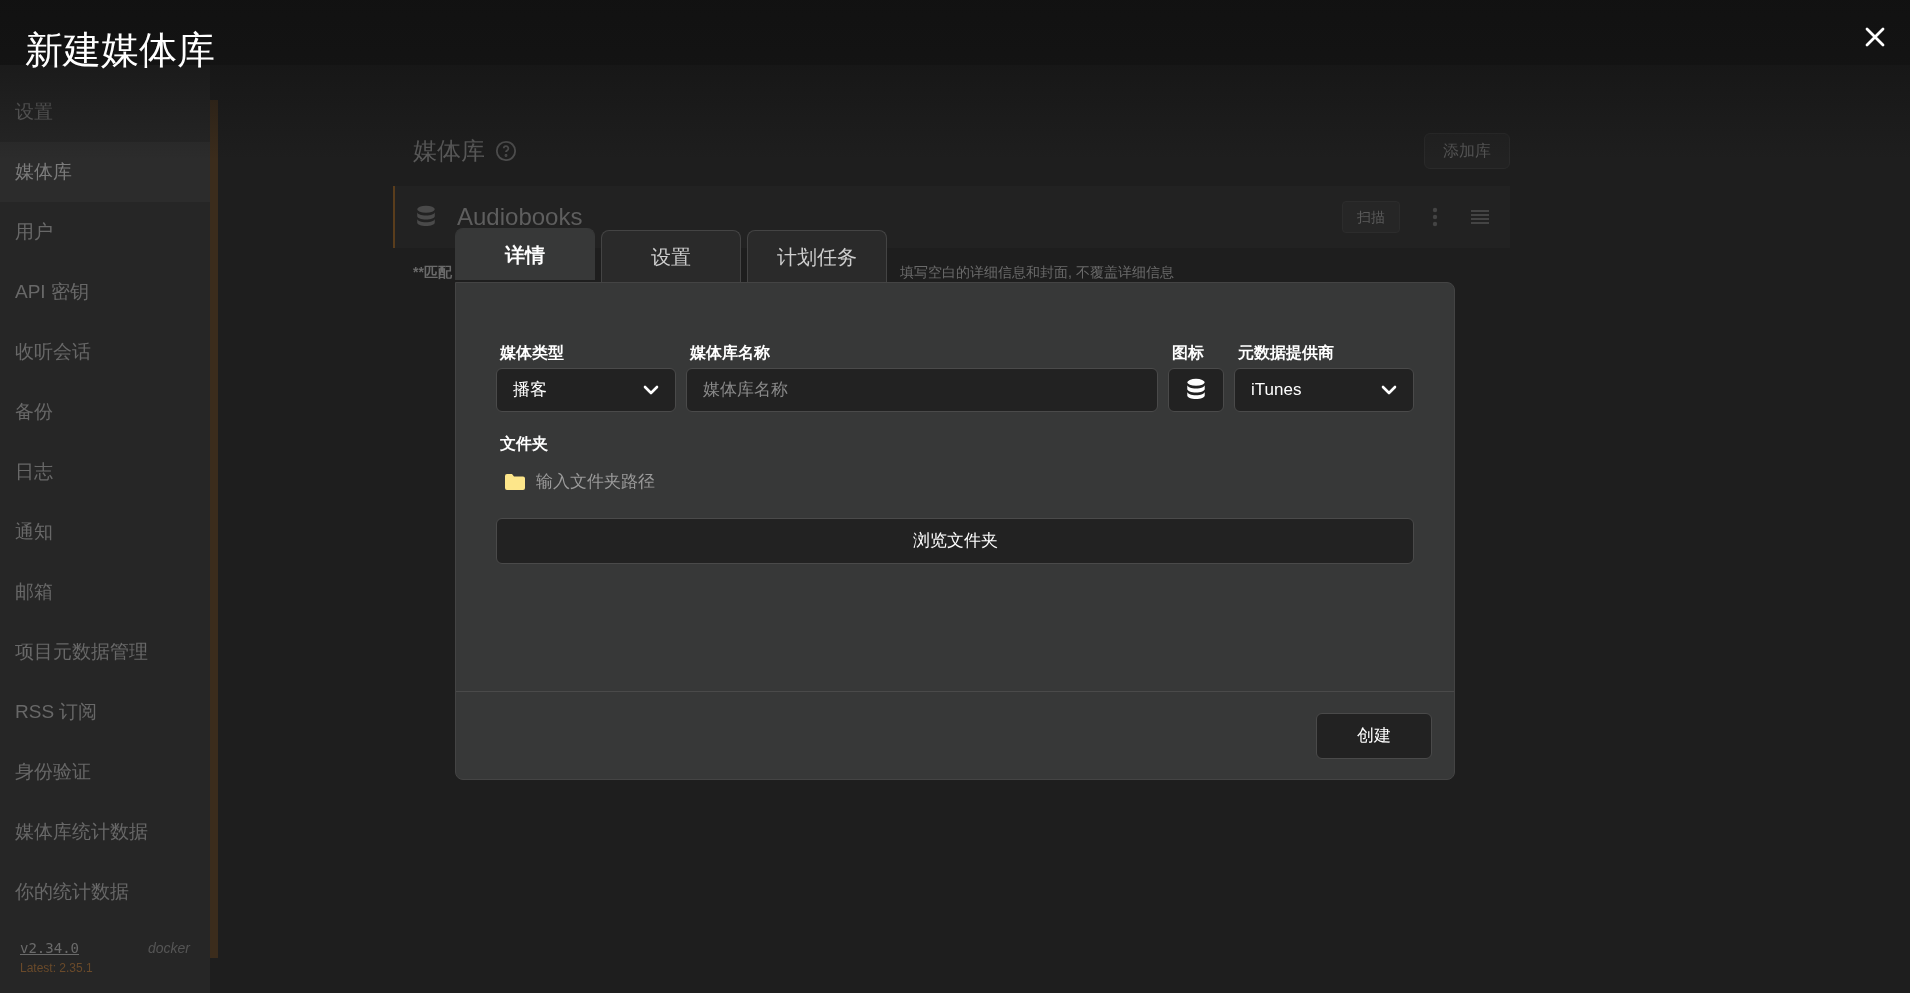 This screenshot has width=1910, height=993. Describe the element at coordinates (432, 272) in the screenshot. I see `note-text: **匹配` at that location.